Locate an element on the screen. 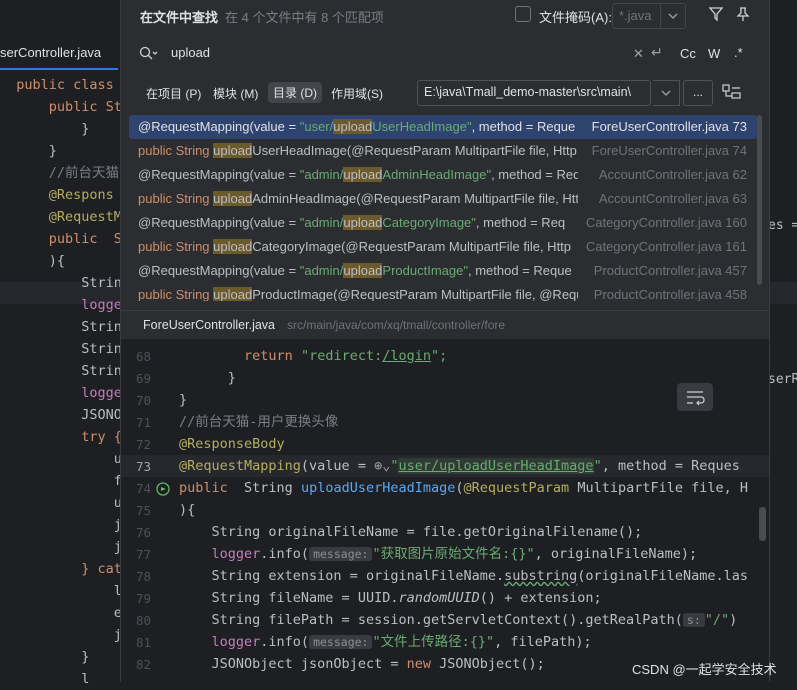  result-str-post: ProductImage" is located at coordinates (425, 270).